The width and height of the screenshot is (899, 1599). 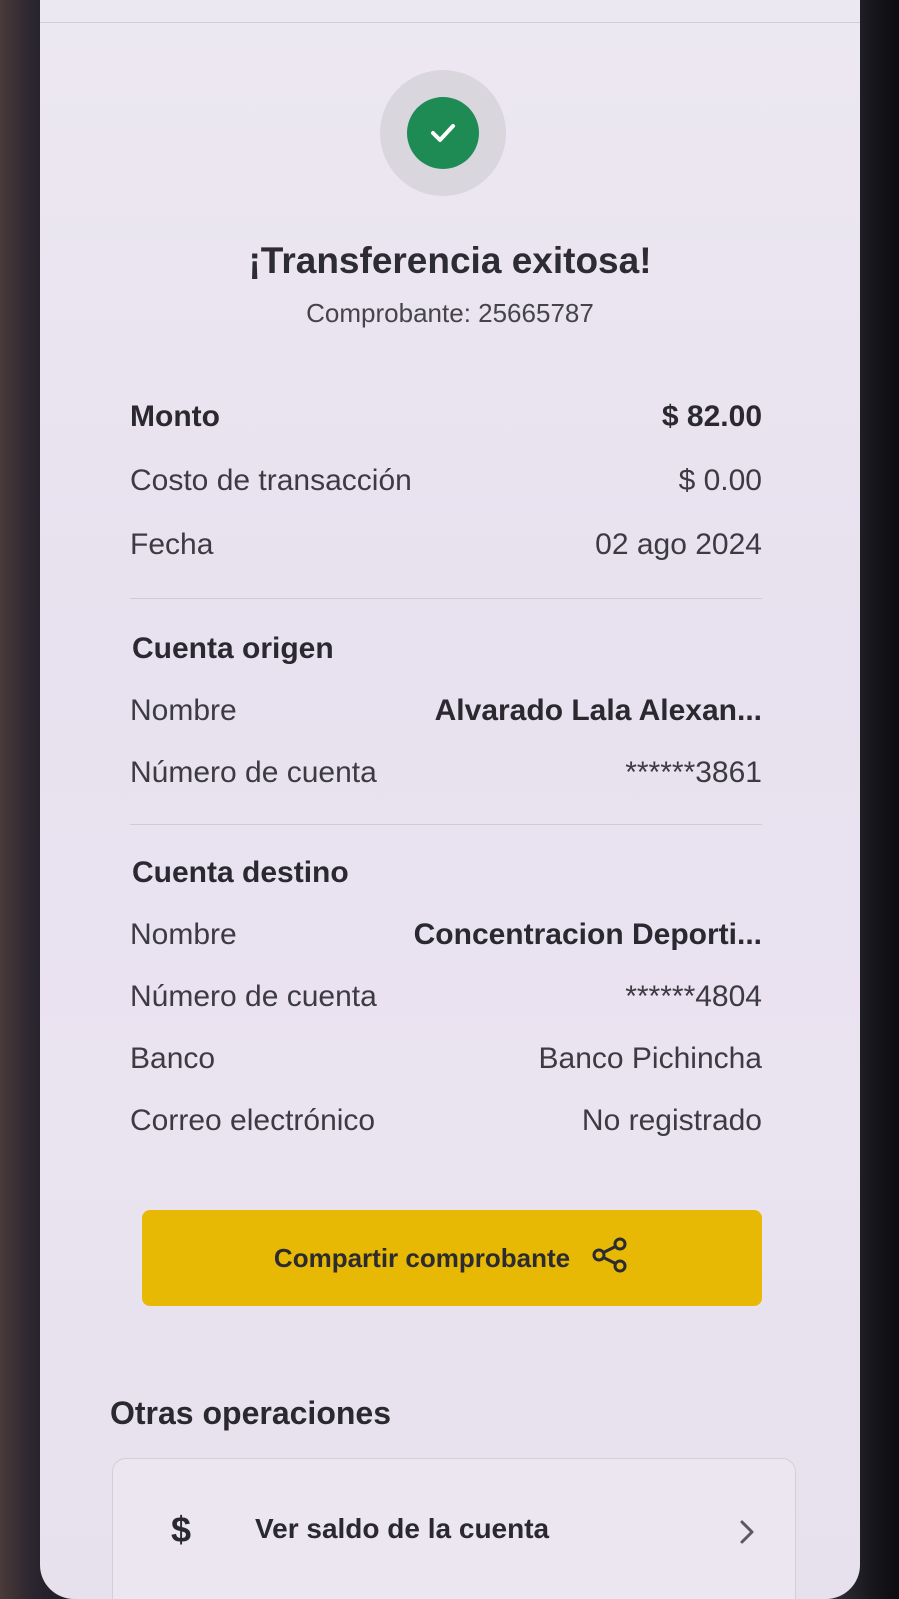 I want to click on destination-bank-value: Banco Pichincha, so click(x=650, y=1058).